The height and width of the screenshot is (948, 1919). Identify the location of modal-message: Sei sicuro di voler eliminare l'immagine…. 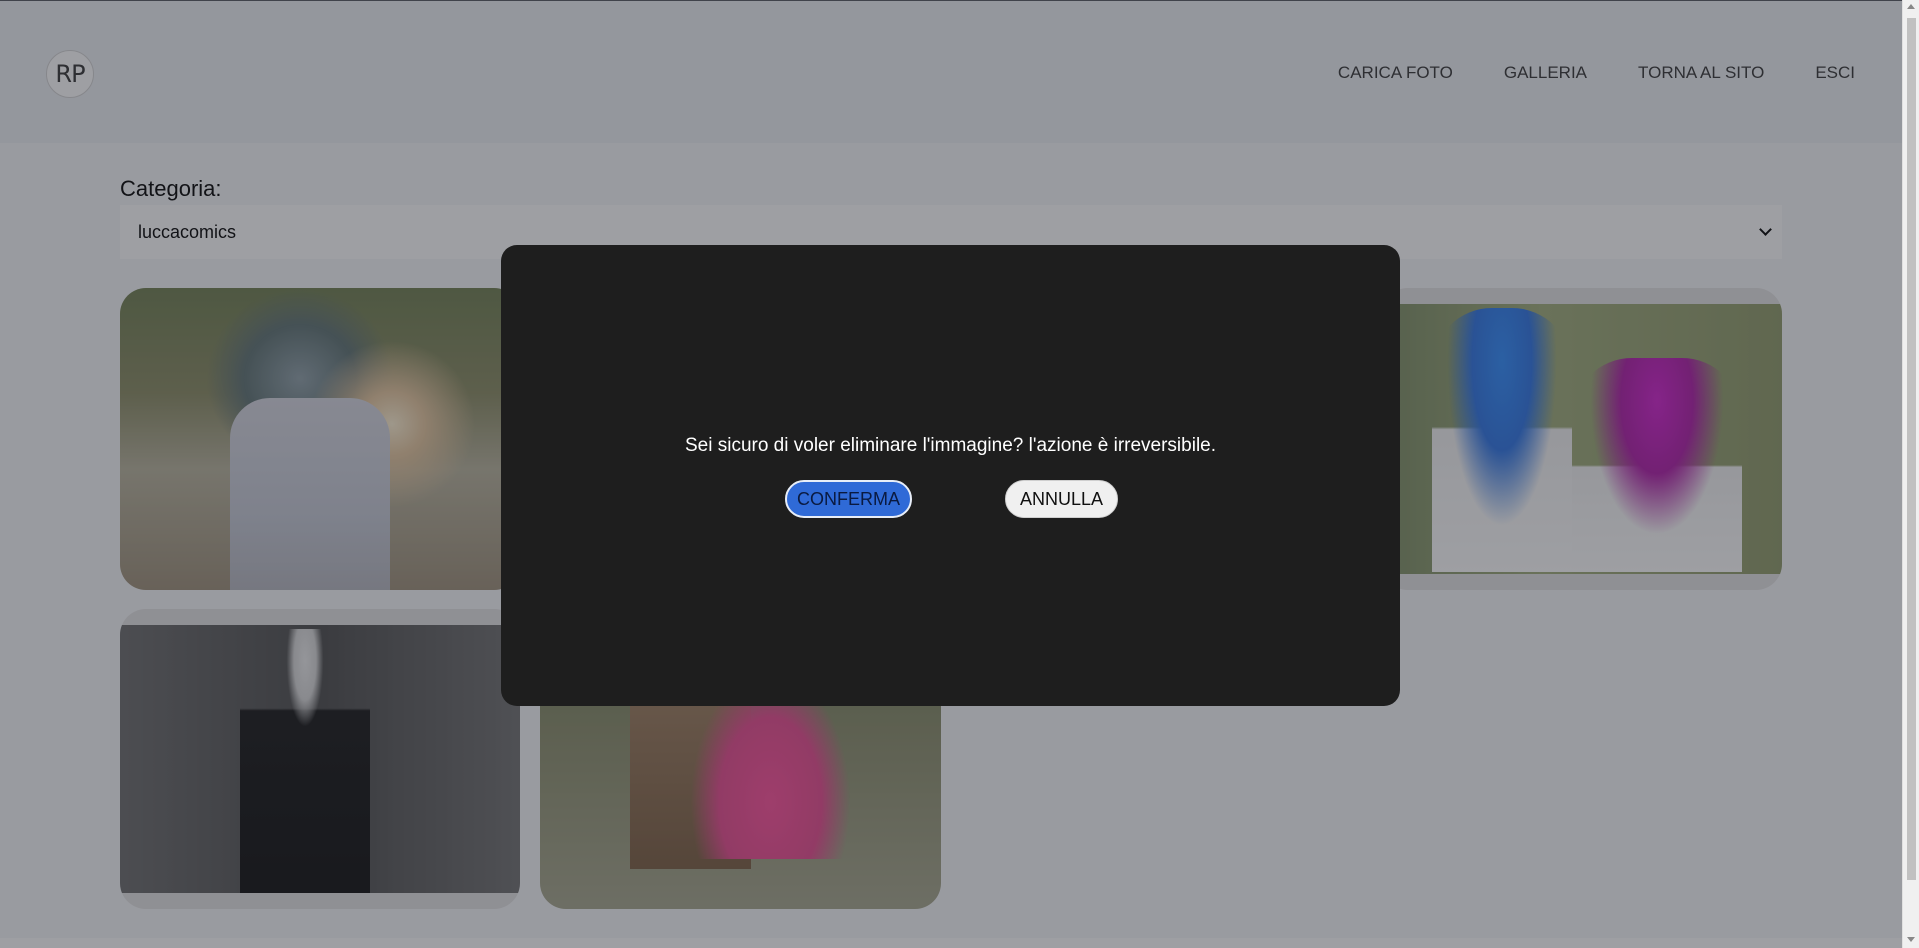
(950, 445).